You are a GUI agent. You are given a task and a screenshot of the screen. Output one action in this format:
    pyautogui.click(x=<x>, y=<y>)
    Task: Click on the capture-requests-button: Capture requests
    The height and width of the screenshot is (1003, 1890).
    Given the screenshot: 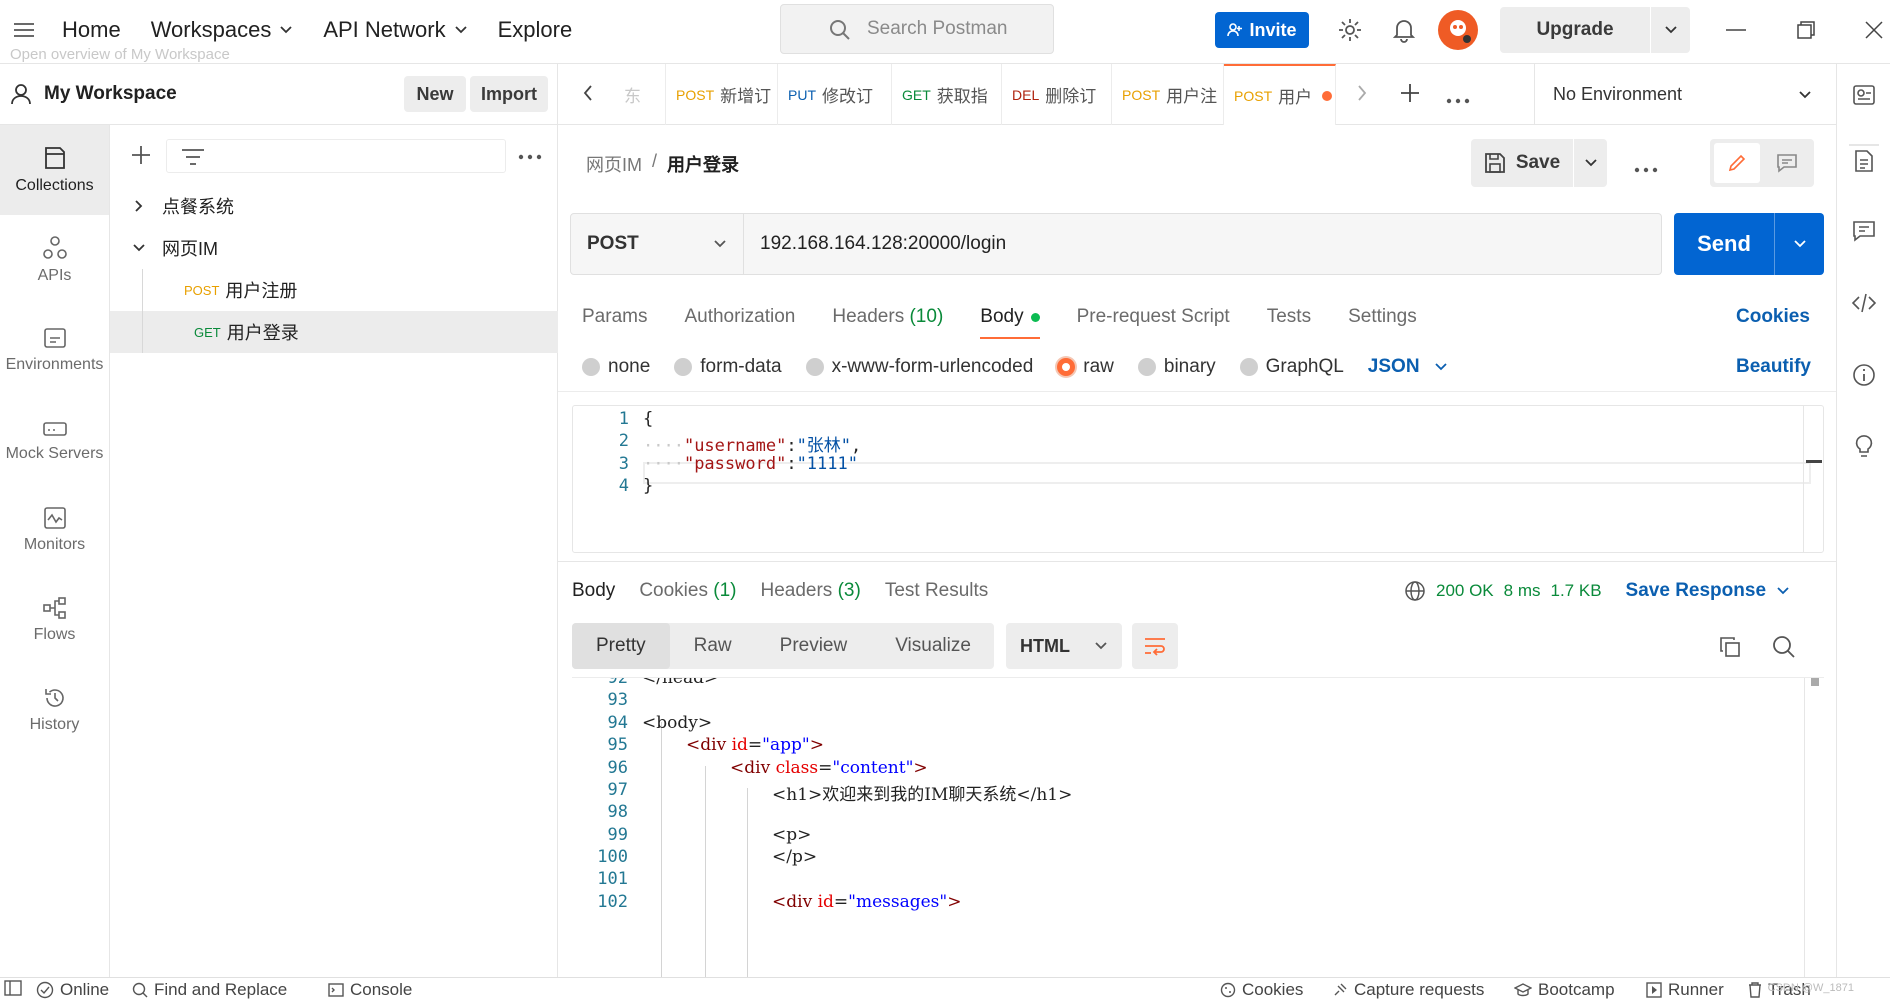 What is the action you would take?
    pyautogui.click(x=1408, y=990)
    